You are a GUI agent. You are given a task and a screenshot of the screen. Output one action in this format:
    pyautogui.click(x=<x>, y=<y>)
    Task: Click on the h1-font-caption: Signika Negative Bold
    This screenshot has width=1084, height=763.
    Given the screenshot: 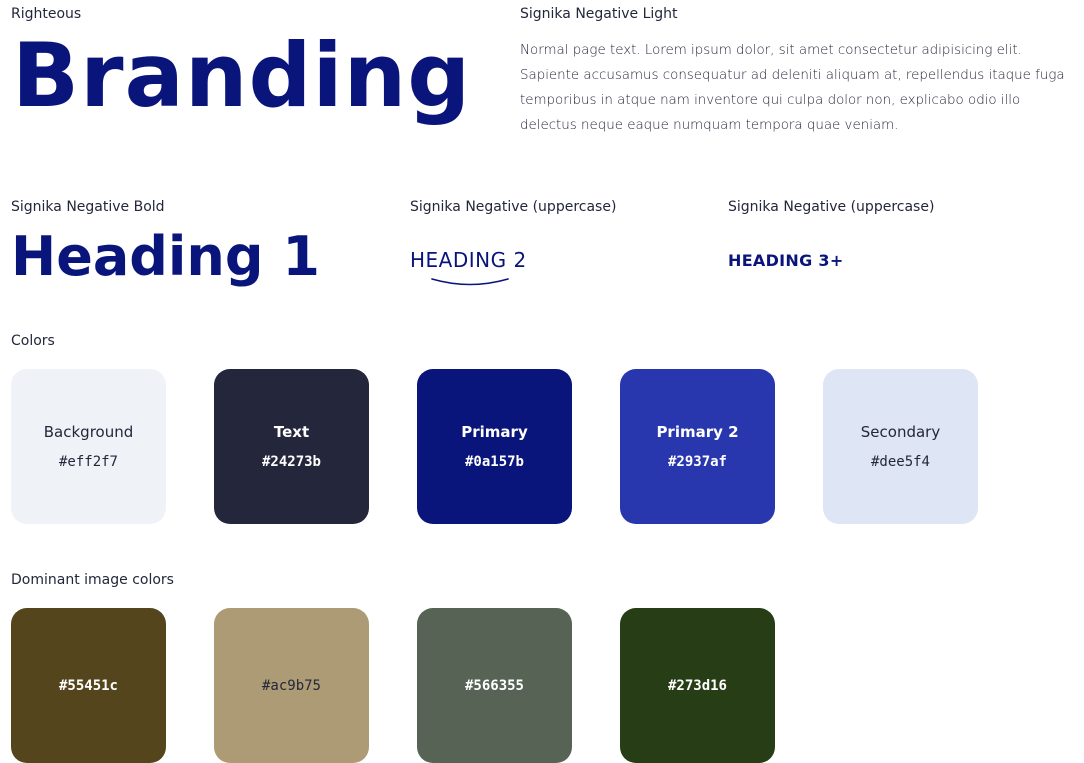 What is the action you would take?
    pyautogui.click(x=88, y=207)
    